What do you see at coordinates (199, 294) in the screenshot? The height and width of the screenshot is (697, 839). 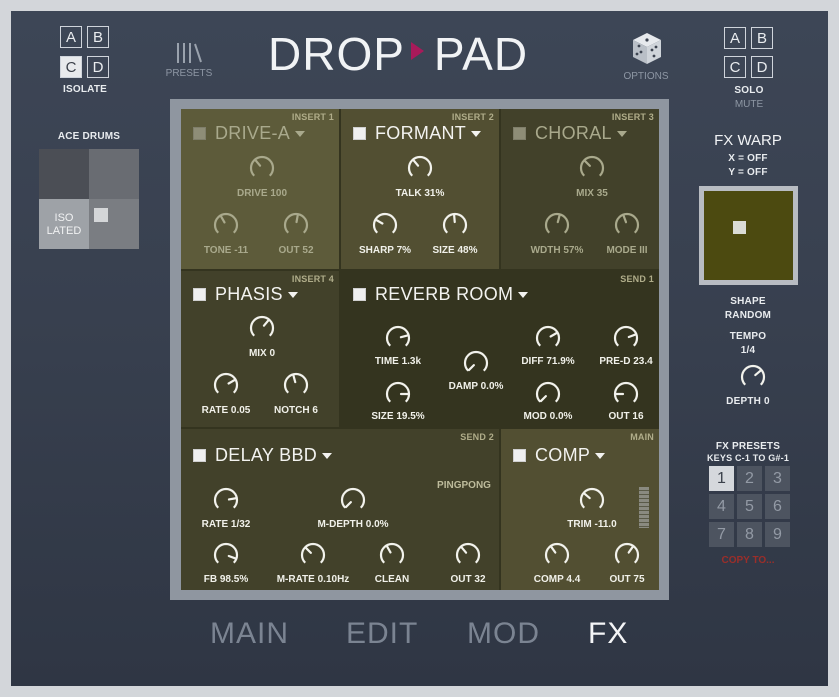 I see `phasis-enable-checkbox` at bounding box center [199, 294].